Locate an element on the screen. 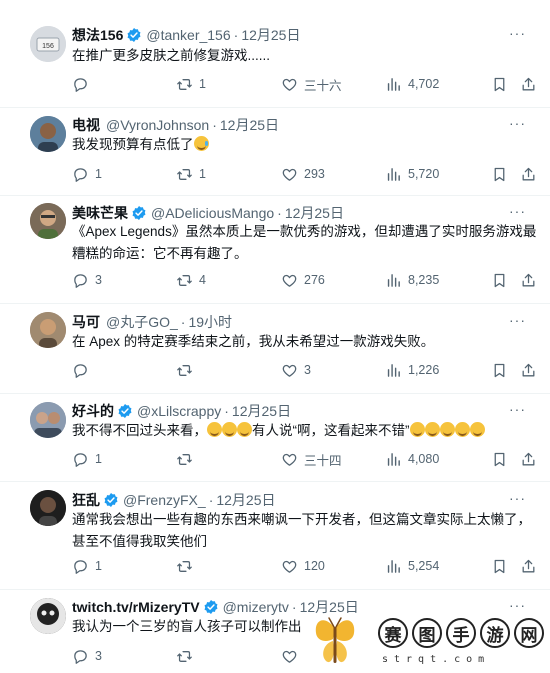 The image size is (550, 673). author-handle: @丸子GO_ is located at coordinates (142, 322).